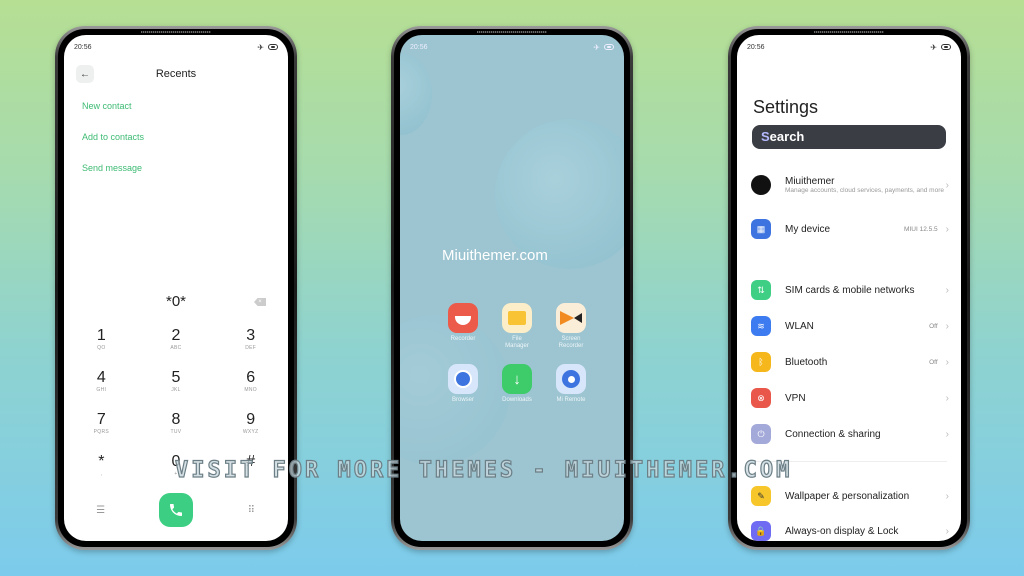 Image resolution: width=1024 pixels, height=576 pixels. I want to click on menu-icon: ☰, so click(101, 510).